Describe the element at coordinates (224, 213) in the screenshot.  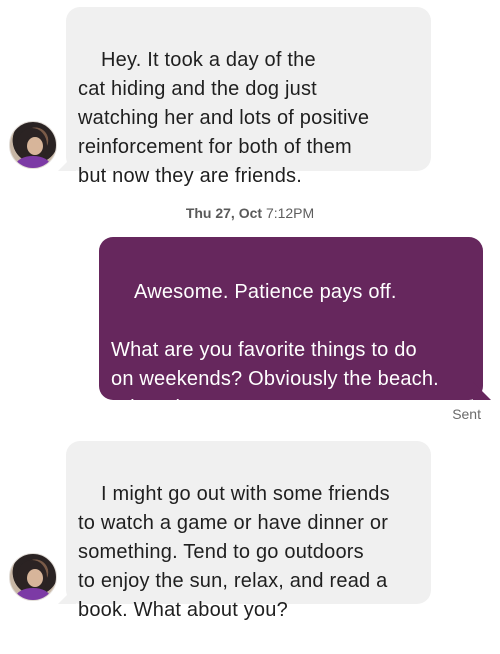
I see `timestamp-date: Thu 27, Oct` at that location.